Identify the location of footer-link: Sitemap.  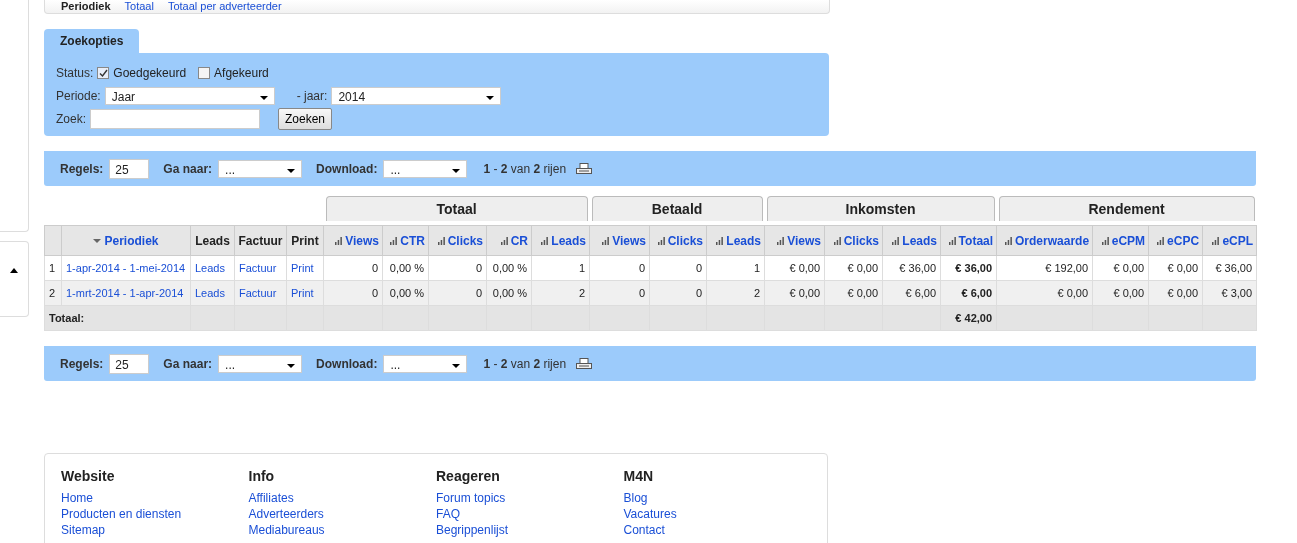
(83, 530).